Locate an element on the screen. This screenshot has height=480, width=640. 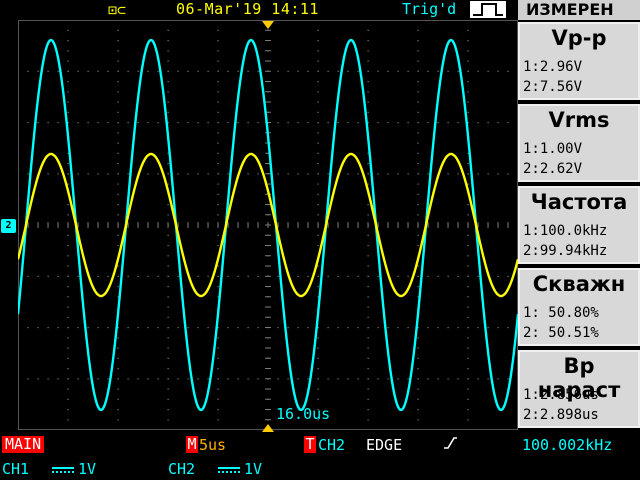
measure-risetime-button: Вр нараст 1:2.856us 2:2.898us is located at coordinates (579, 389).